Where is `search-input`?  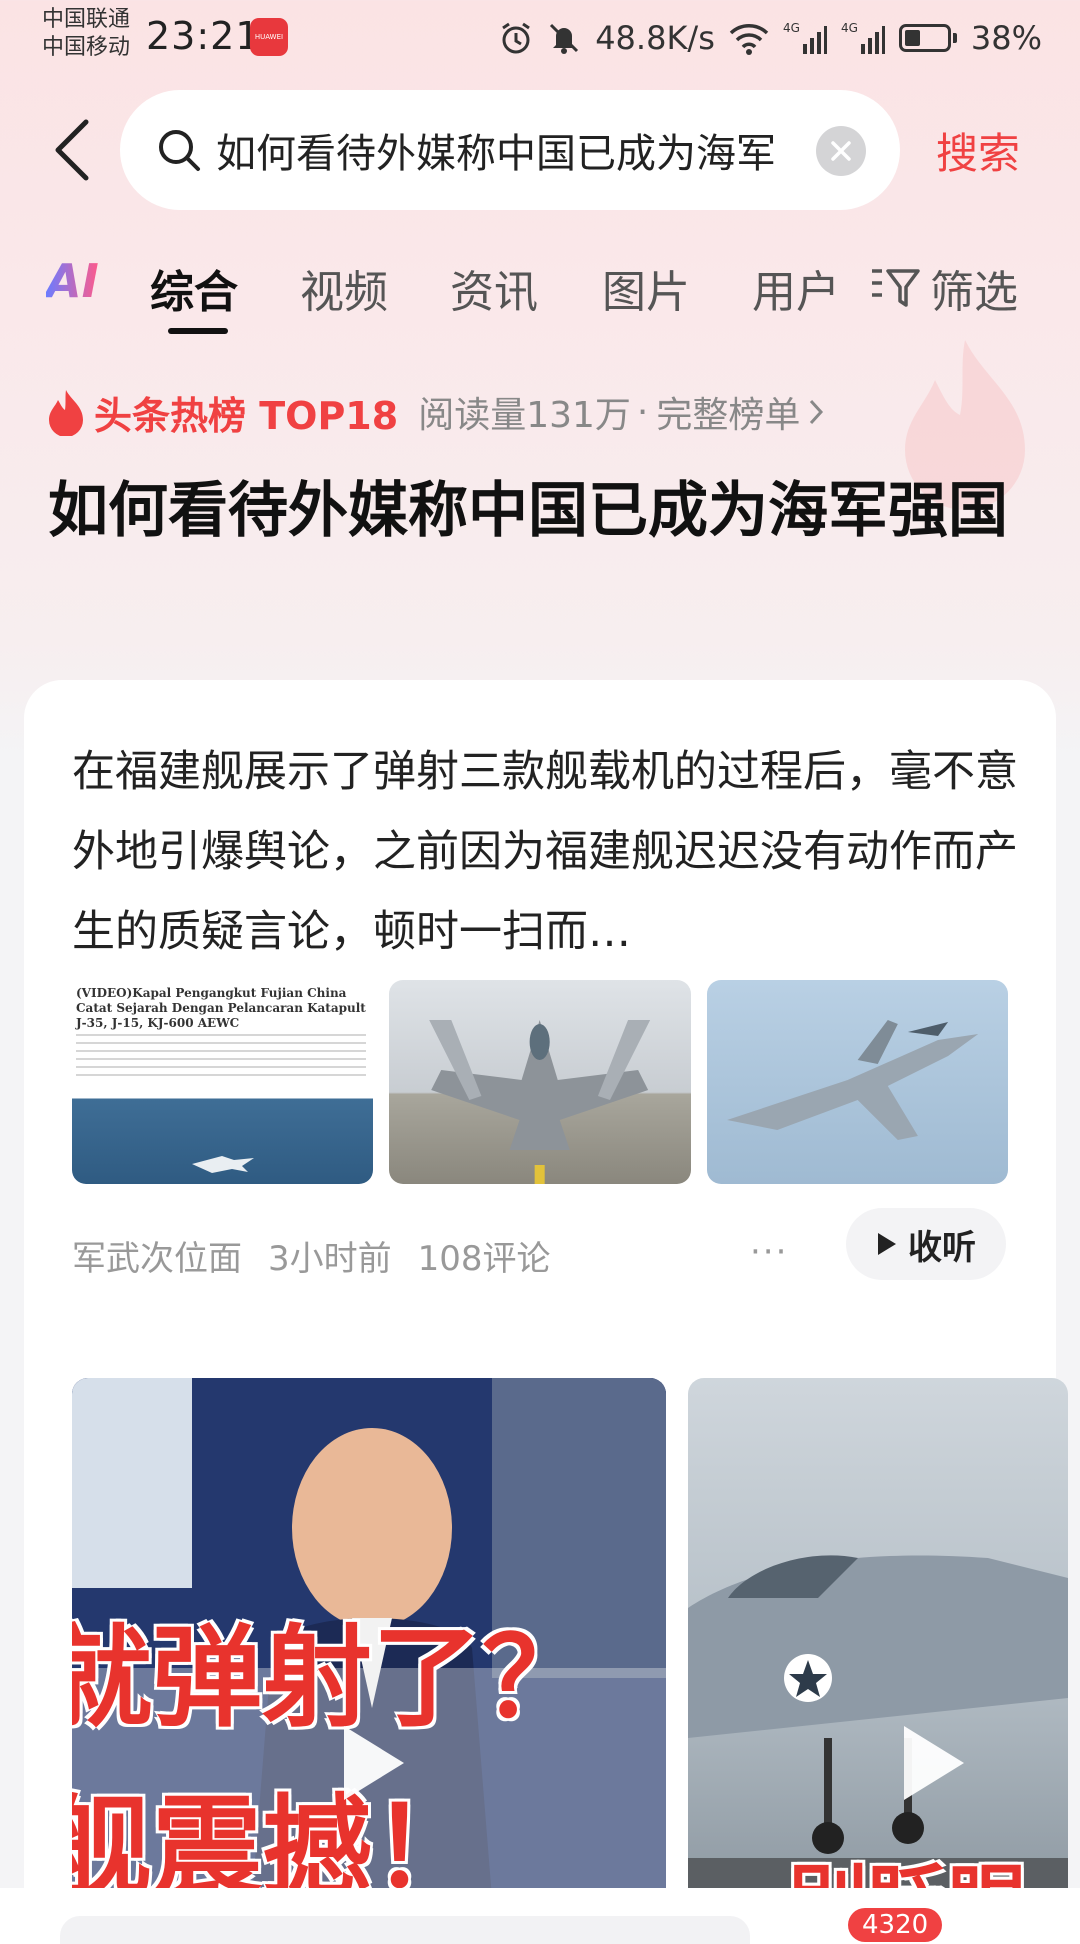
search-input is located at coordinates (496, 150).